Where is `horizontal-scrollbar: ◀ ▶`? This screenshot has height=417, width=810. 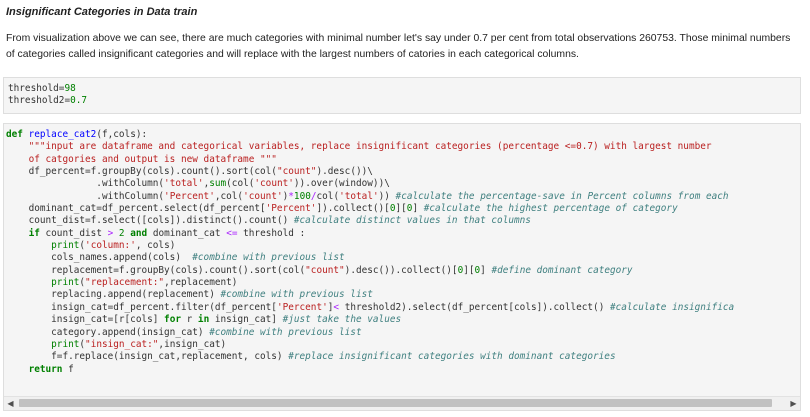 horizontal-scrollbar: ◀ ▶ is located at coordinates (402, 403).